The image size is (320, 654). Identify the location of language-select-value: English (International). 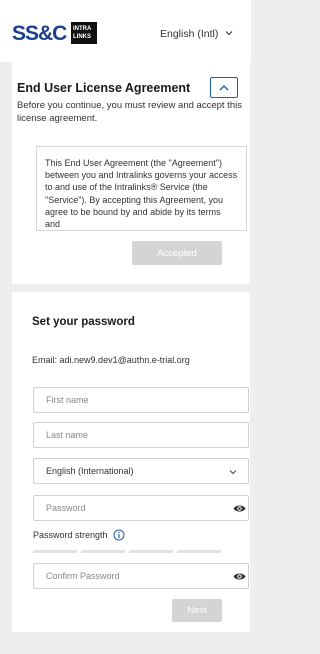
(90, 471).